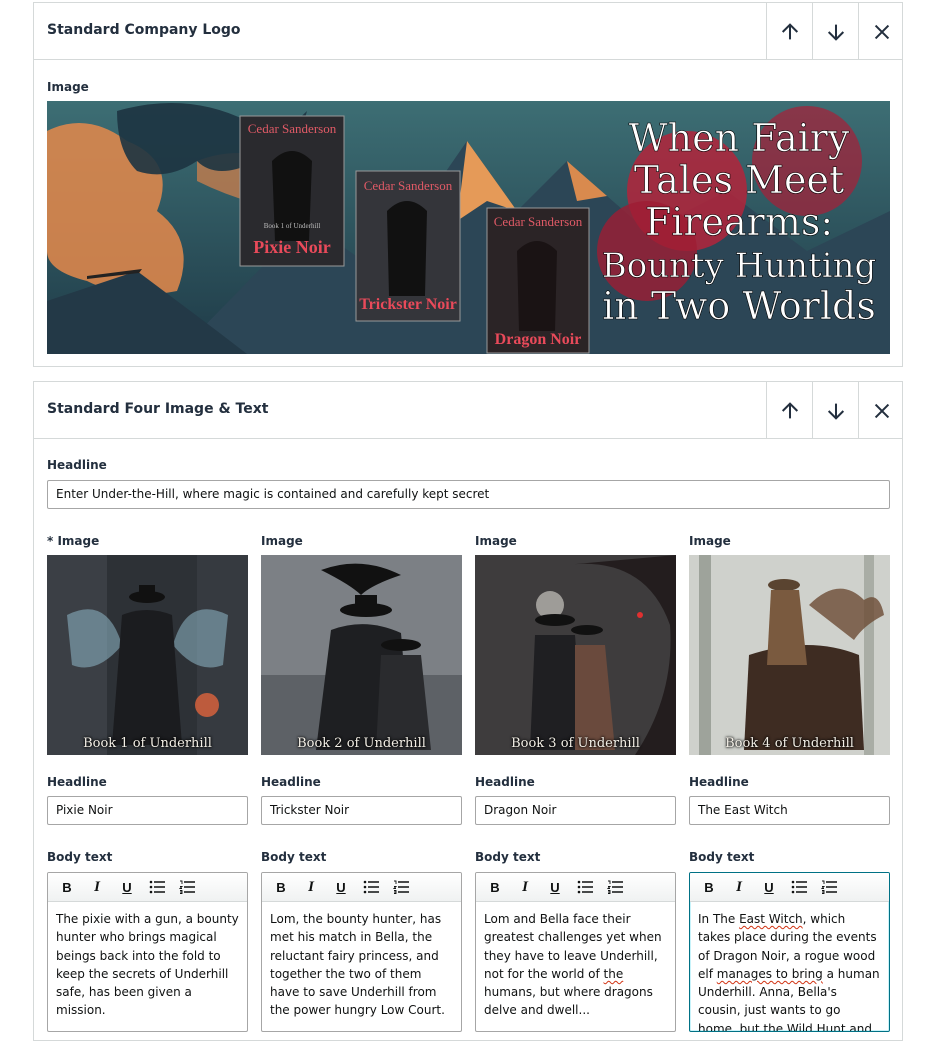 The image size is (931, 1041). What do you see at coordinates (361, 743) in the screenshot?
I see `image-caption-2: Book 2 of Underhill` at bounding box center [361, 743].